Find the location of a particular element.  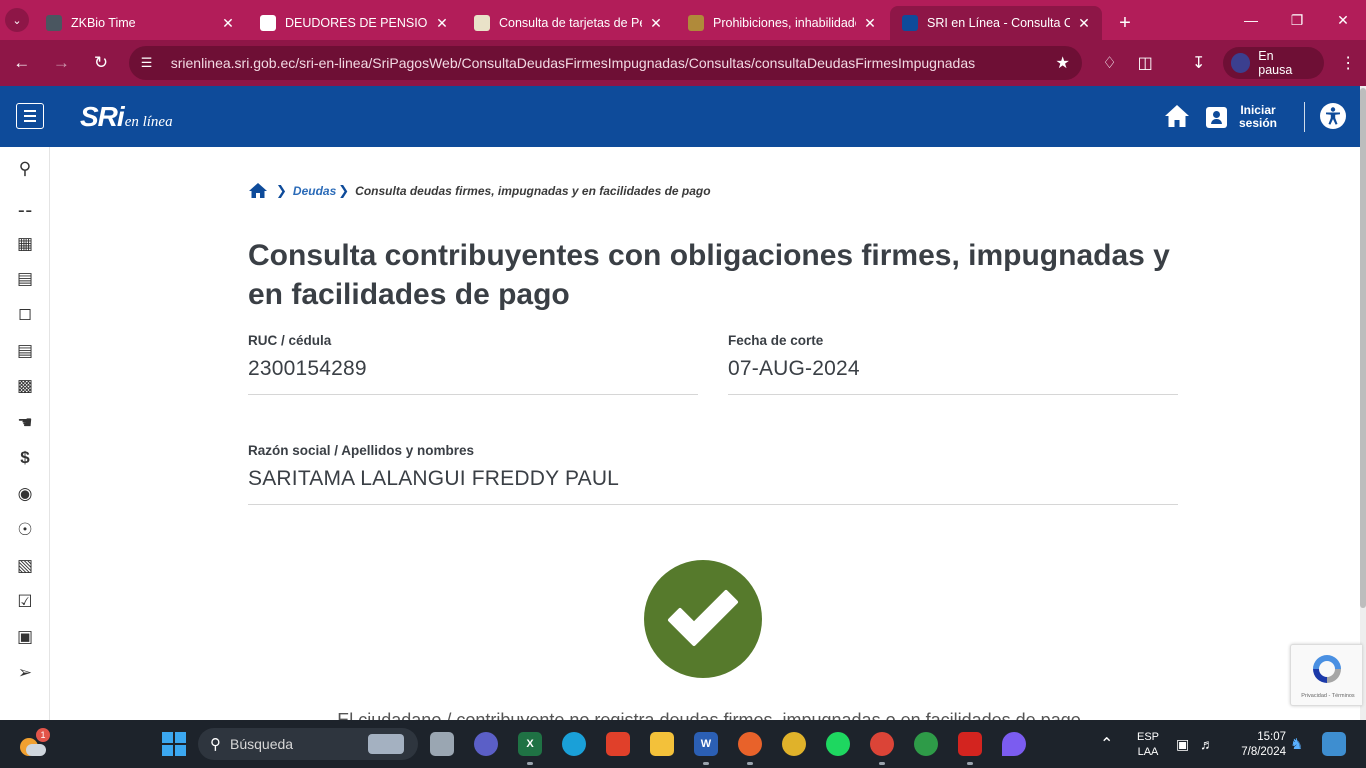

tray-overflow-icon: ⌃ is located at coordinates (1106, 744).